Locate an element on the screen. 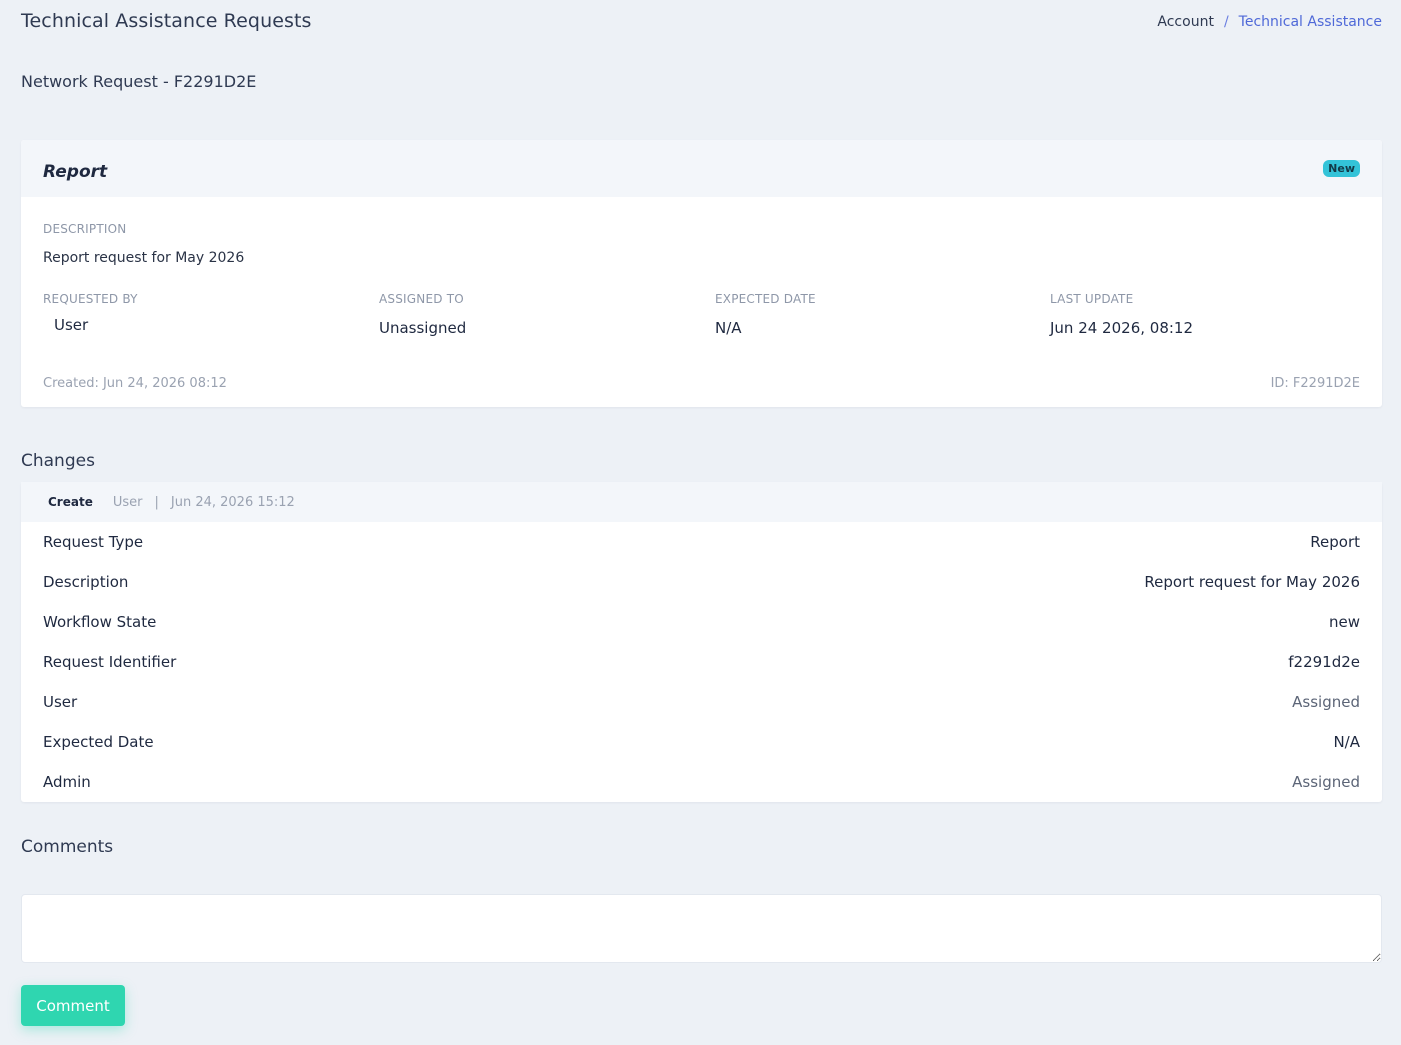 Image resolution: width=1401 pixels, height=1045 pixels. expected-date-value: N/A is located at coordinates (728, 328).